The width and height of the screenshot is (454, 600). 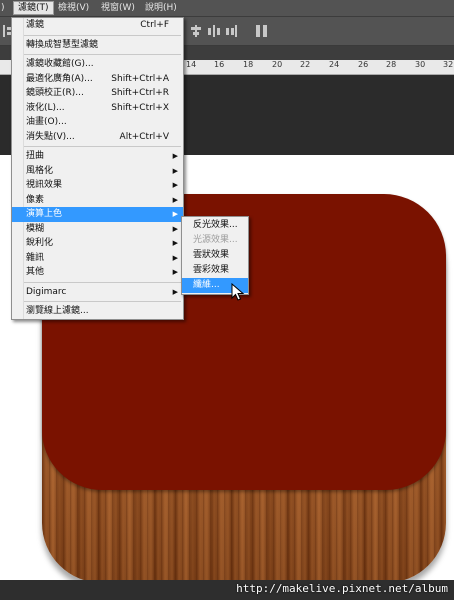 I want to click on menu-item-noise: 雜訊 ▶, so click(x=97, y=258).